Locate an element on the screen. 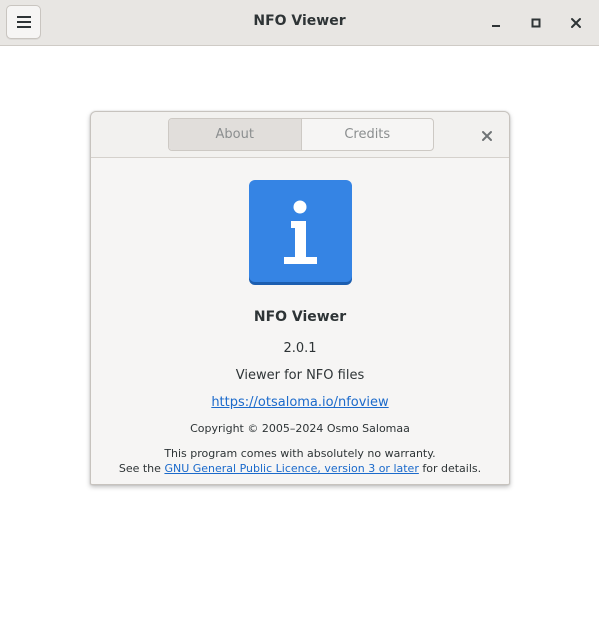  website-row: https://otsaloma.io/nfoview is located at coordinates (300, 402).